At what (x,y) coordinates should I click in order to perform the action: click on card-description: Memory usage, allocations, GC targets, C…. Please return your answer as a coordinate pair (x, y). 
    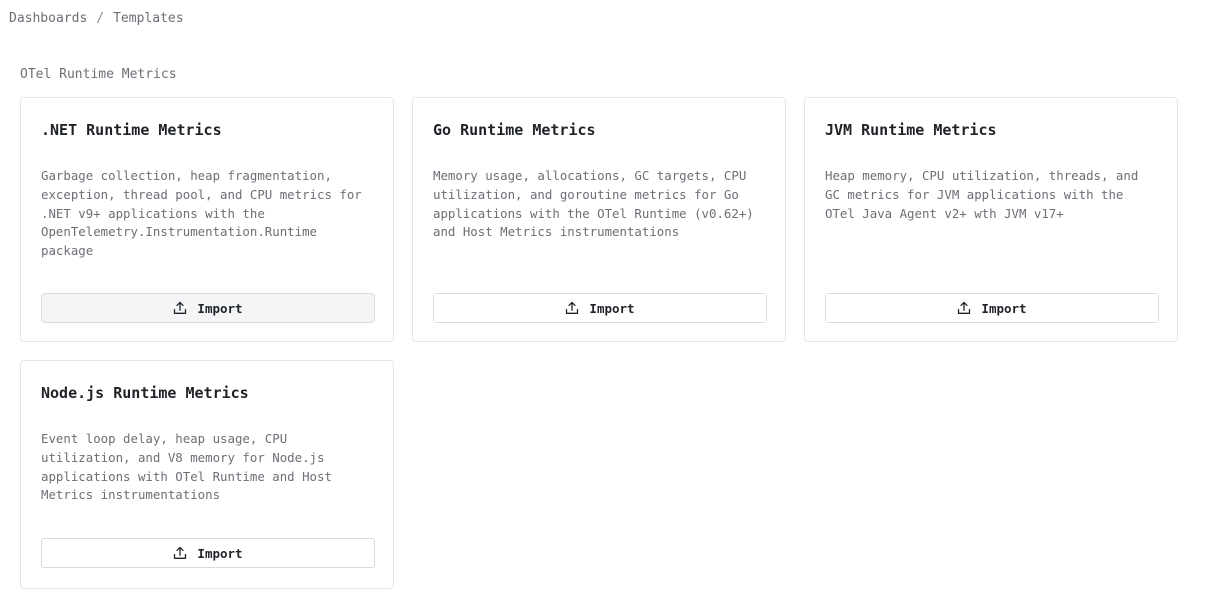
    Looking at the image, I should click on (593, 204).